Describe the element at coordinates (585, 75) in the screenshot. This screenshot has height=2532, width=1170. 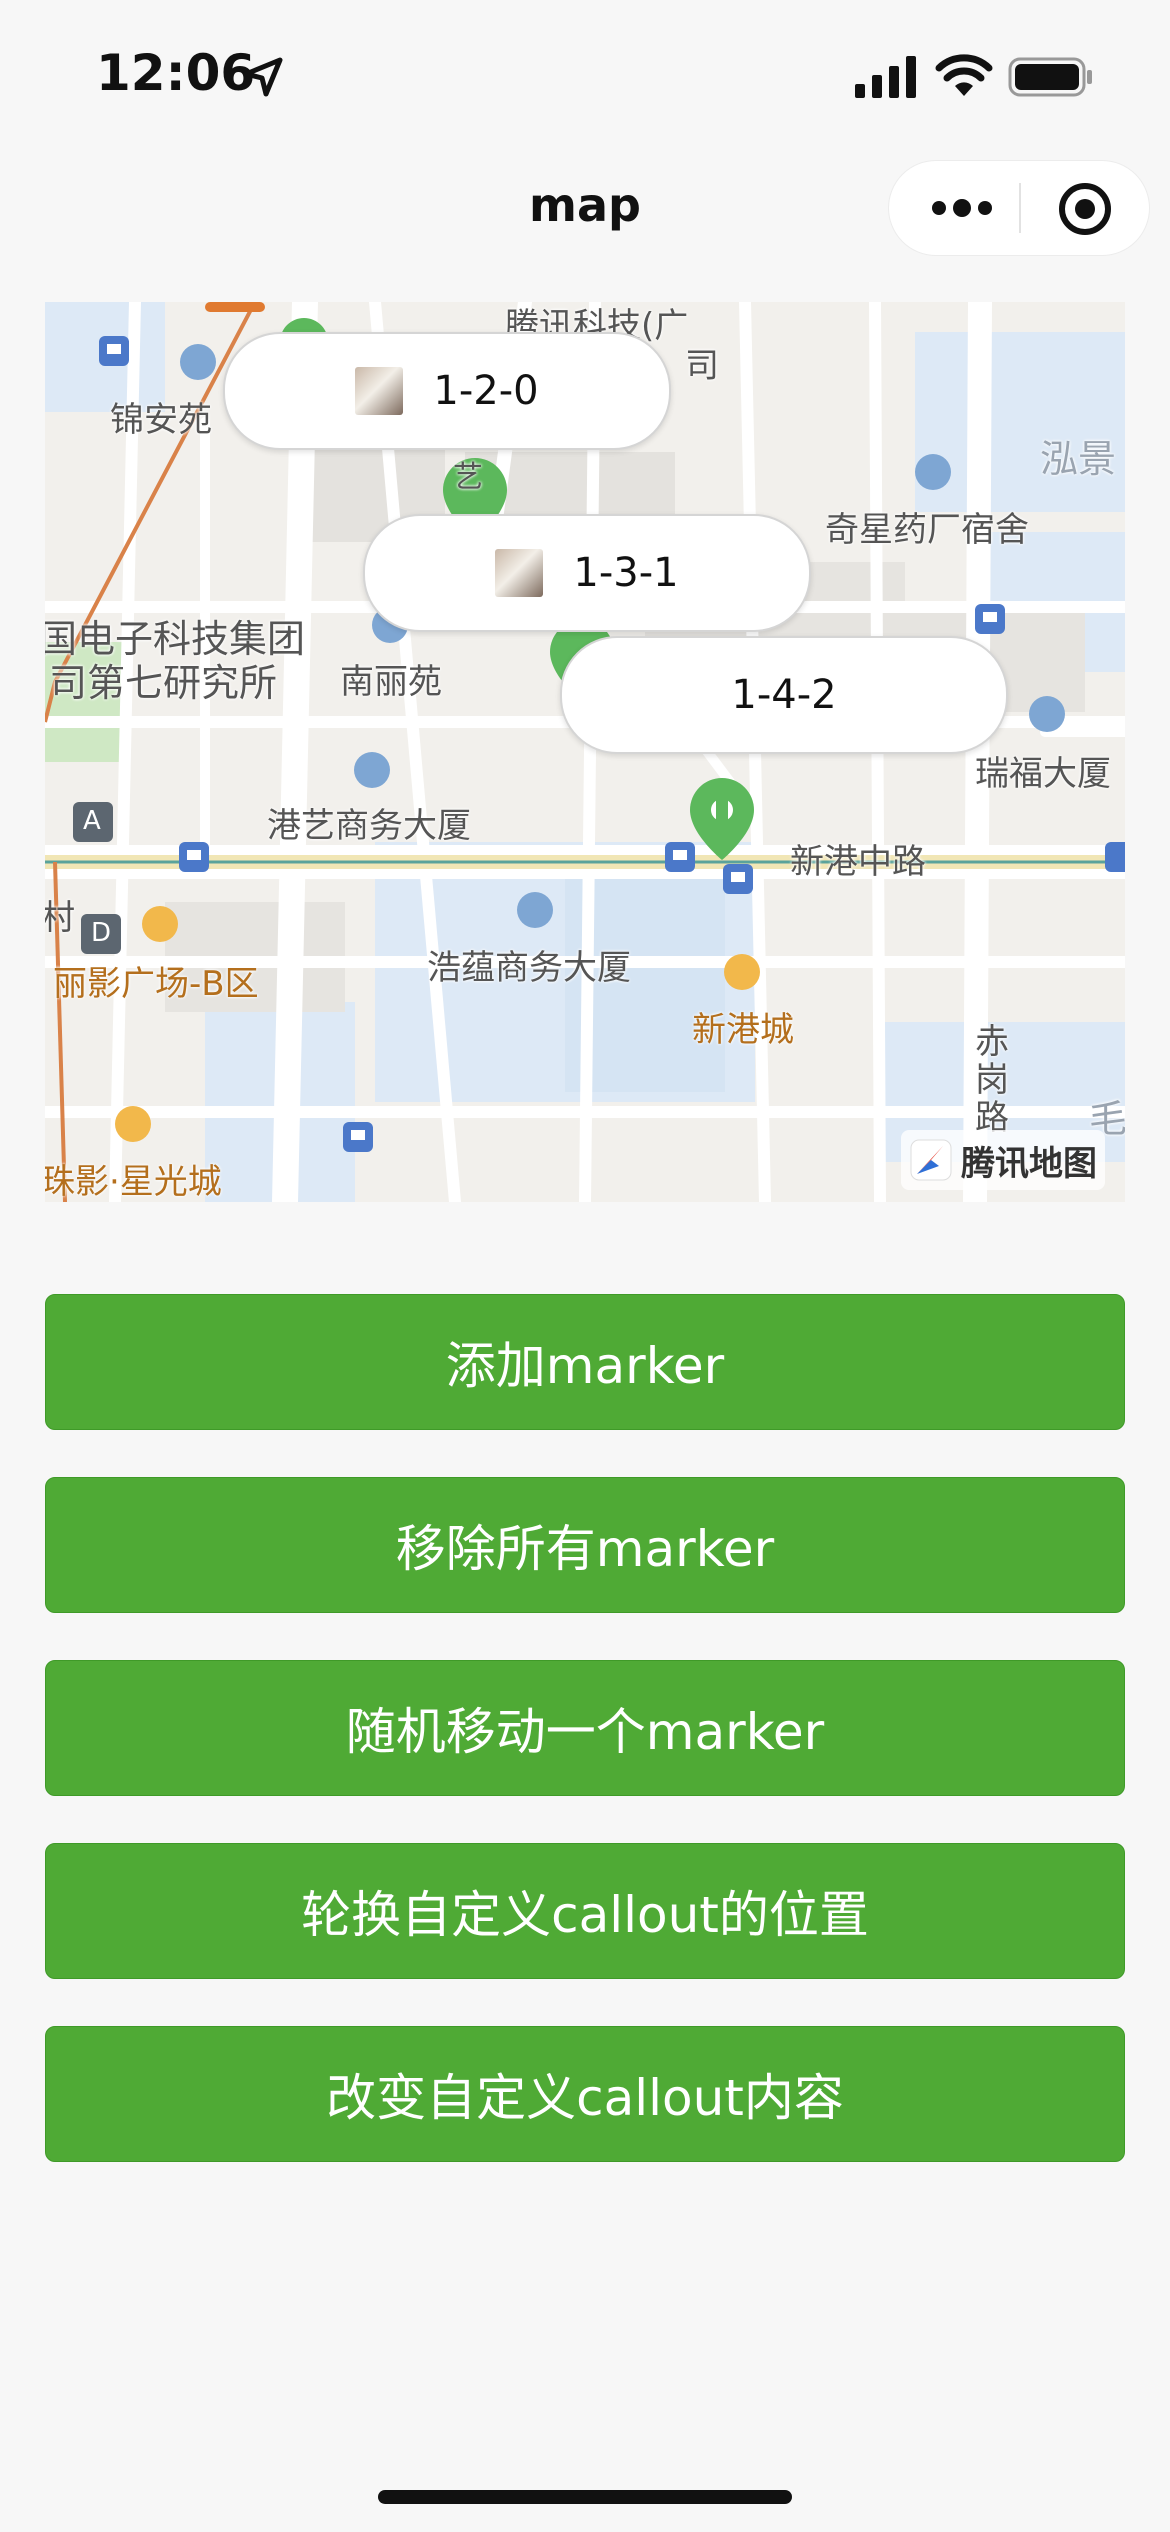
I see `status-bar: 12:06` at that location.